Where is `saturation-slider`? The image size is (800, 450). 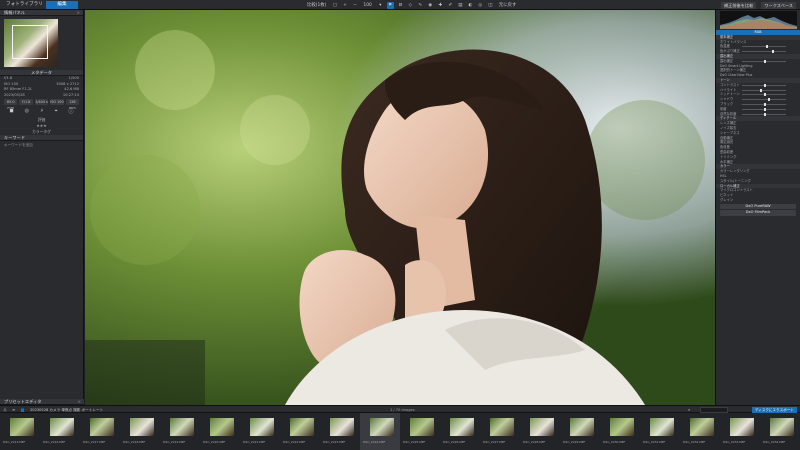 saturation-slider is located at coordinates (764, 109).